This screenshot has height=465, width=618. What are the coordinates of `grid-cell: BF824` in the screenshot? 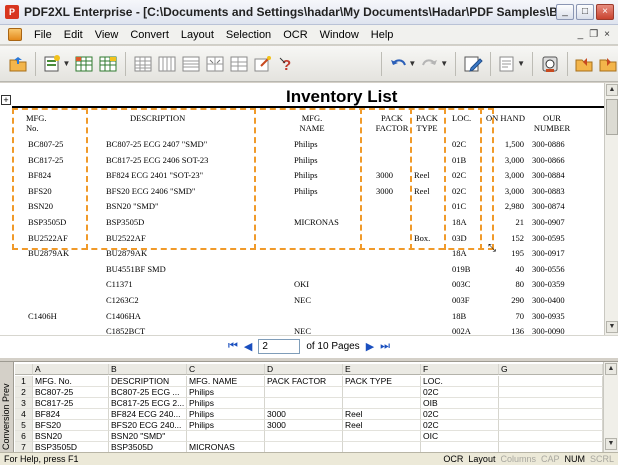 It's located at (71, 414).